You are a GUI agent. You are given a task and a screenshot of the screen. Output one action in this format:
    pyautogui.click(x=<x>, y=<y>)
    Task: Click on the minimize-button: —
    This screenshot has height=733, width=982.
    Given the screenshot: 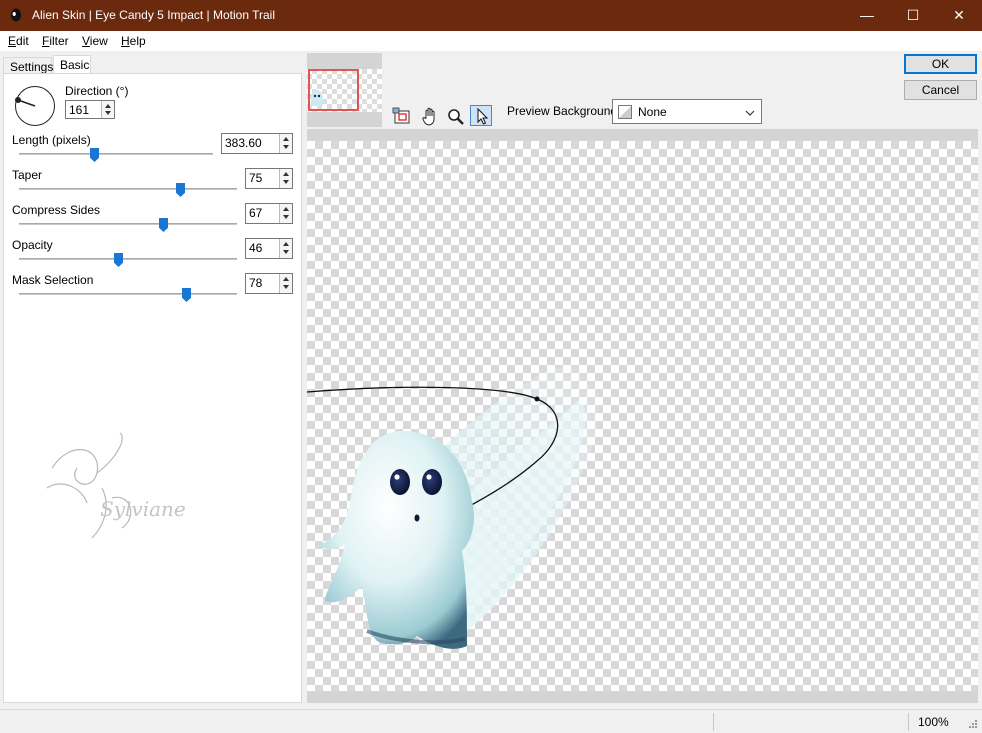 What is the action you would take?
    pyautogui.click(x=867, y=15)
    